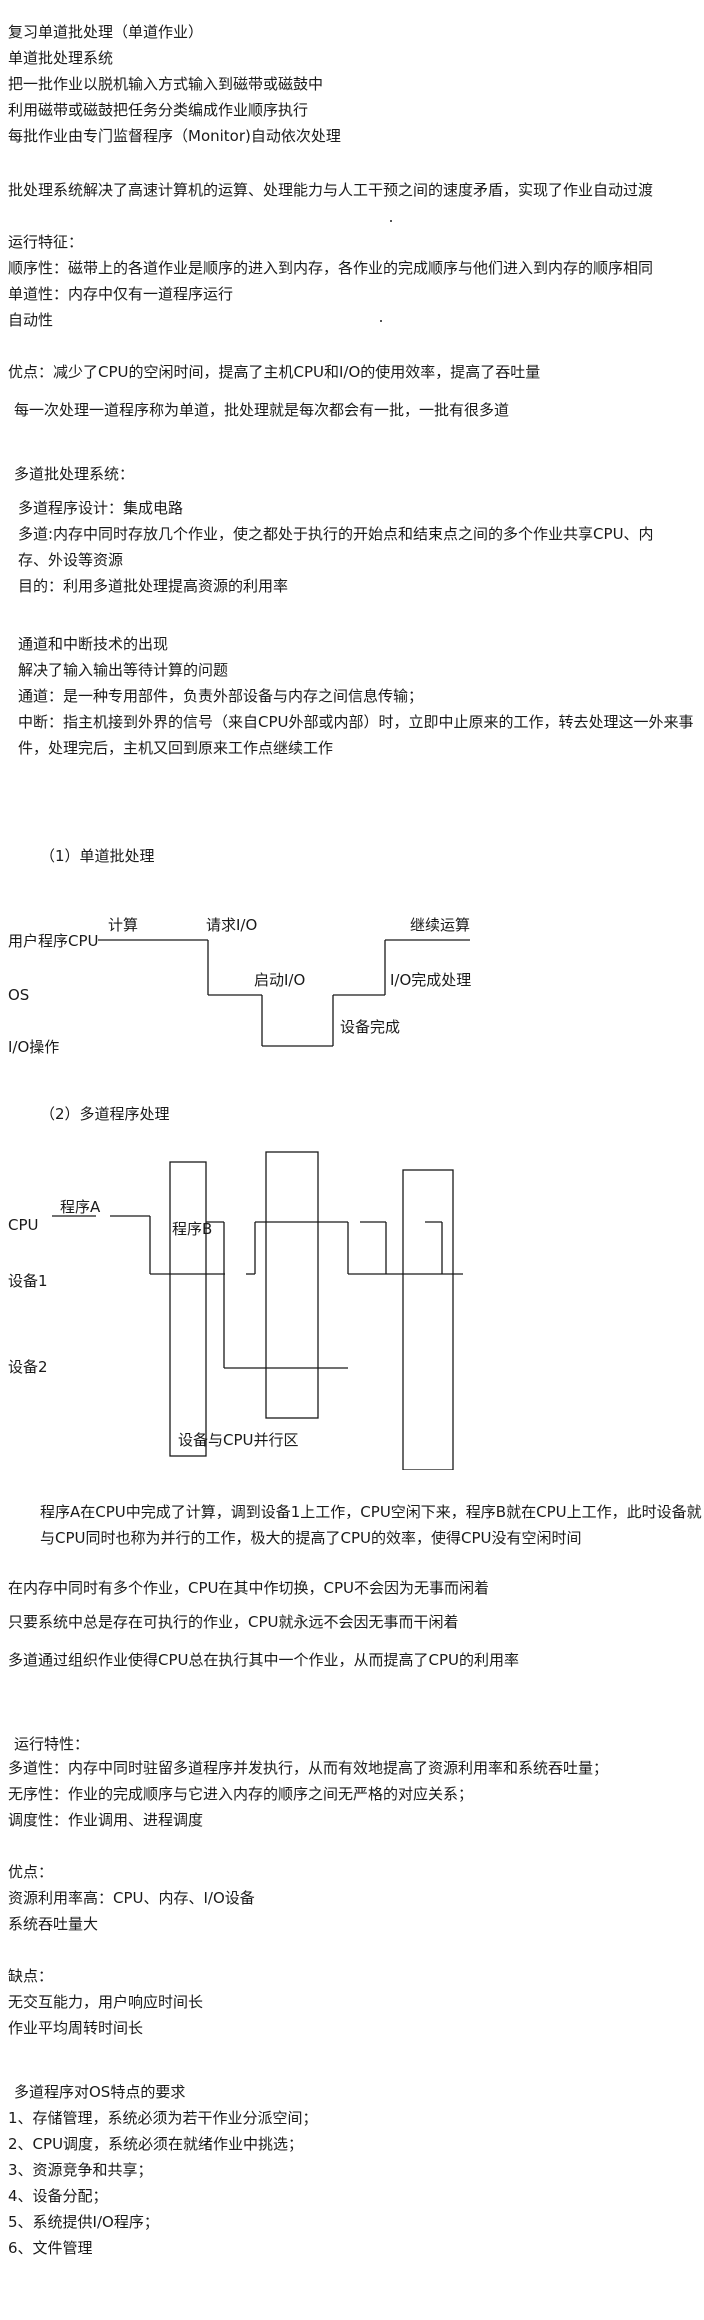 Image resolution: width=704 pixels, height=2320 pixels. What do you see at coordinates (53, 1924) in the screenshot?
I see `text-line: 系统吞吐量大` at bounding box center [53, 1924].